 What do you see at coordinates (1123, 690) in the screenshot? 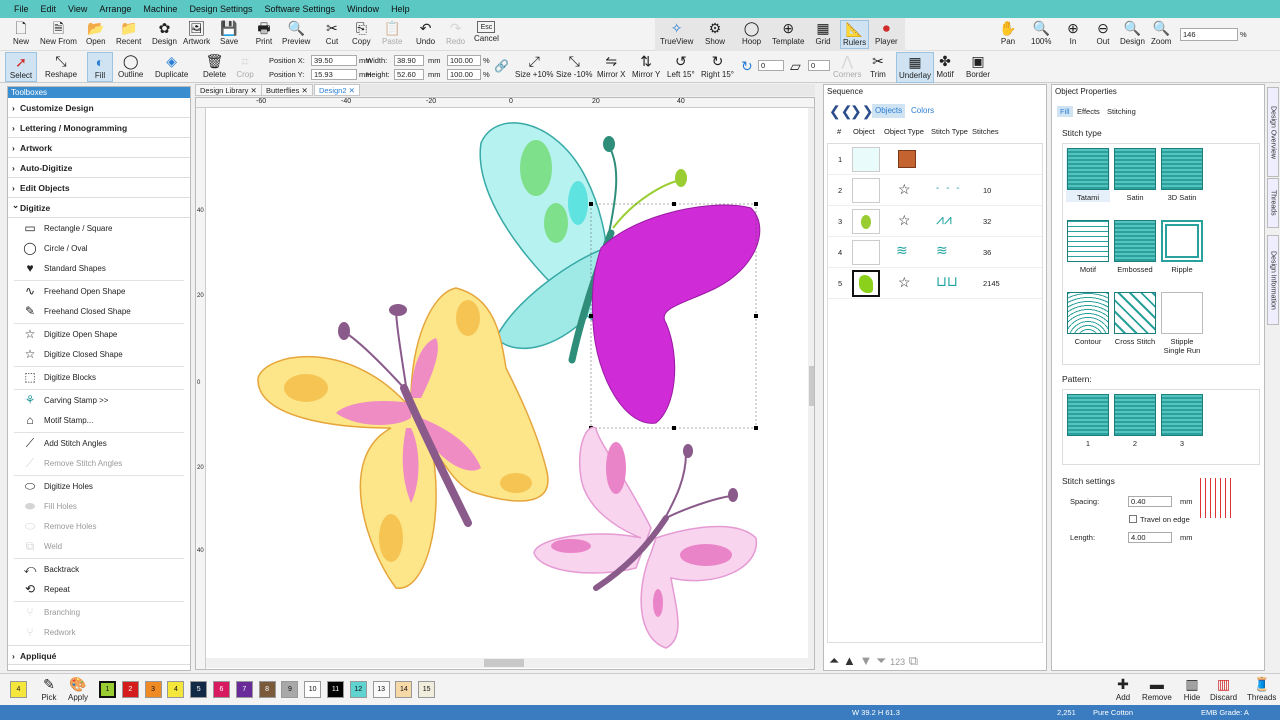
I see `add-thread-button: ✚ Add` at bounding box center [1123, 690].